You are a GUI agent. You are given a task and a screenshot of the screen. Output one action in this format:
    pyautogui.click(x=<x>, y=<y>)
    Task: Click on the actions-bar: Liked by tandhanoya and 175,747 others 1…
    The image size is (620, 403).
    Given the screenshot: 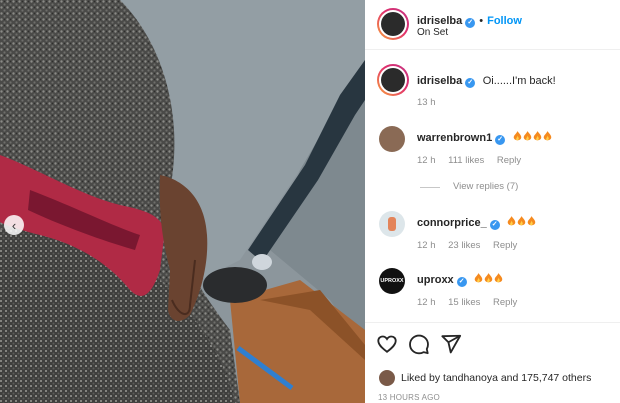 What is the action you would take?
    pyautogui.click(x=492, y=362)
    